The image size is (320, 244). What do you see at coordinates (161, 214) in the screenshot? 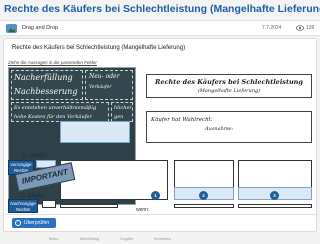
I see `divider` at bounding box center [161, 214].